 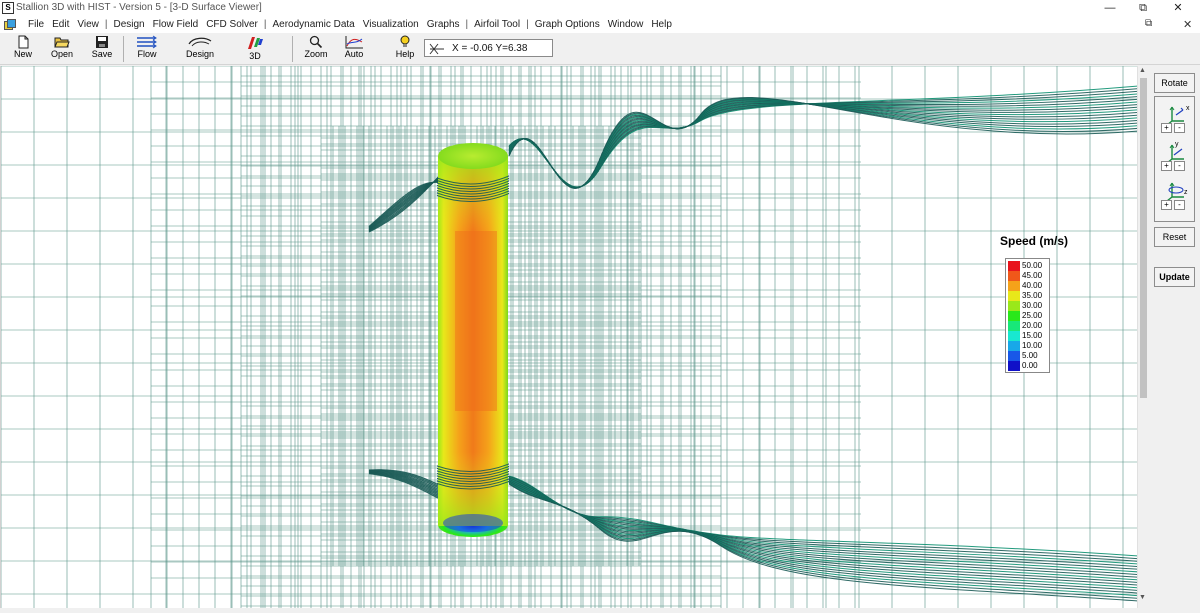 What do you see at coordinates (600, 610) in the screenshot?
I see `bottom-strip` at bounding box center [600, 610].